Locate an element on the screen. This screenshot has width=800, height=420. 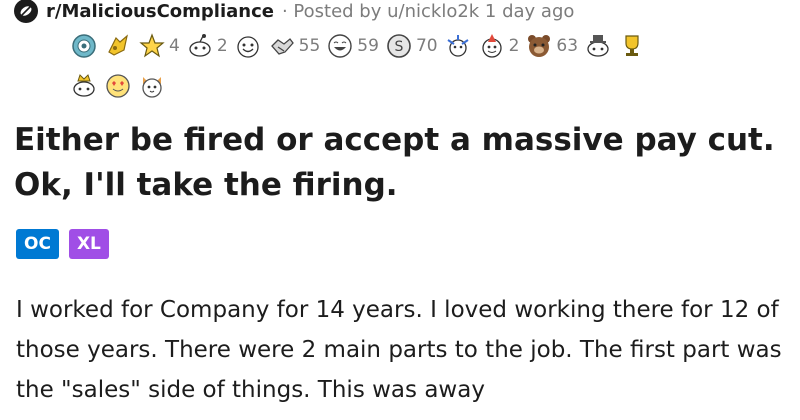
wholesome-icon is located at coordinates (248, 46).